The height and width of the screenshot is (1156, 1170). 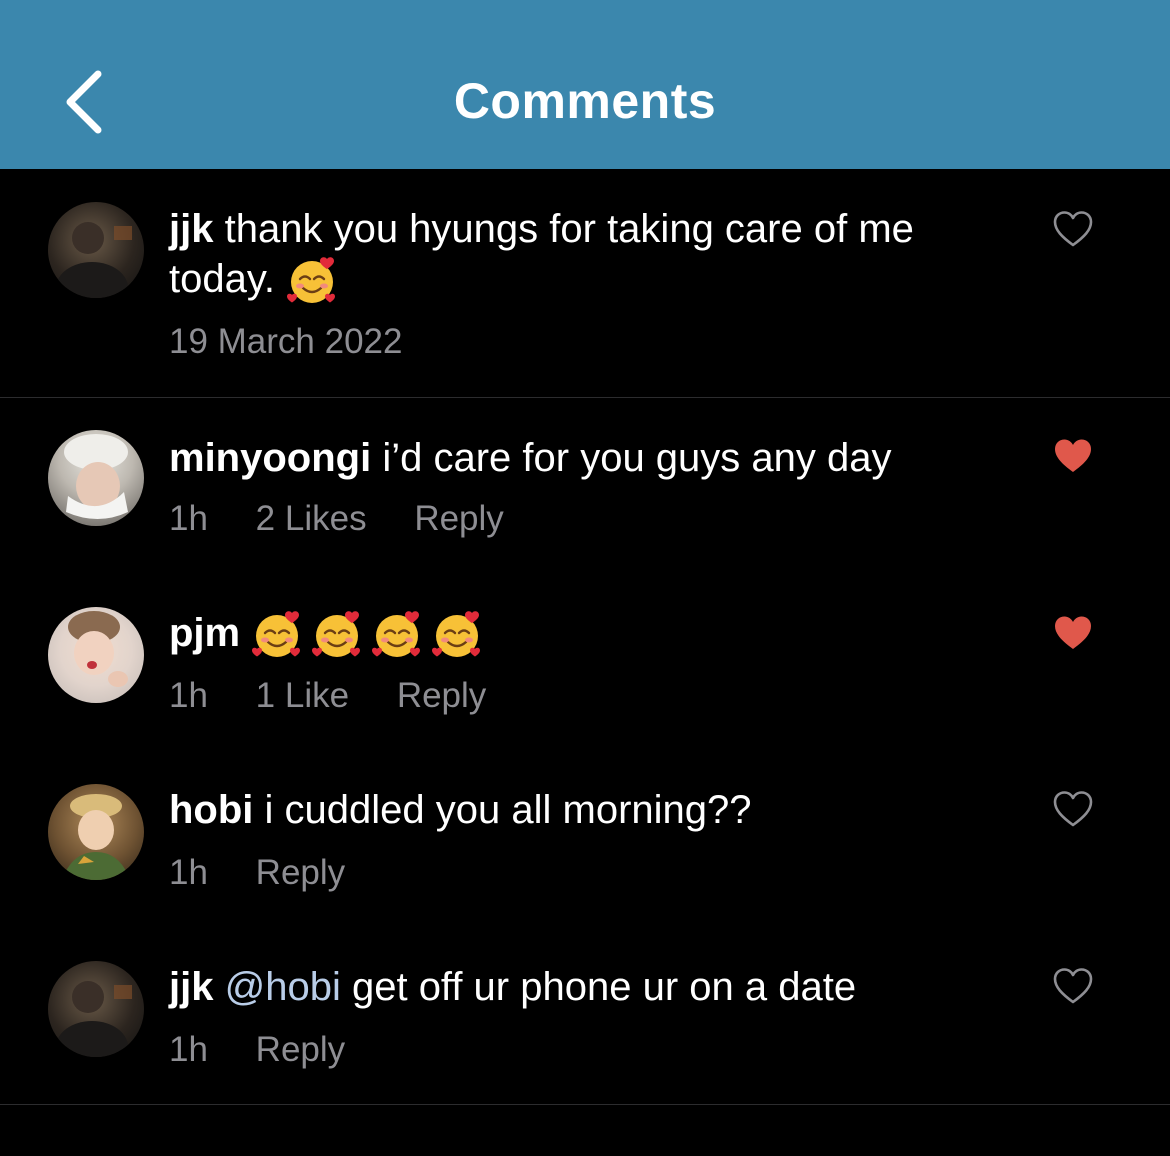 I want to click on comment-text: jjk @hobi get off ur phone ur on a date, so click(x=589, y=987).